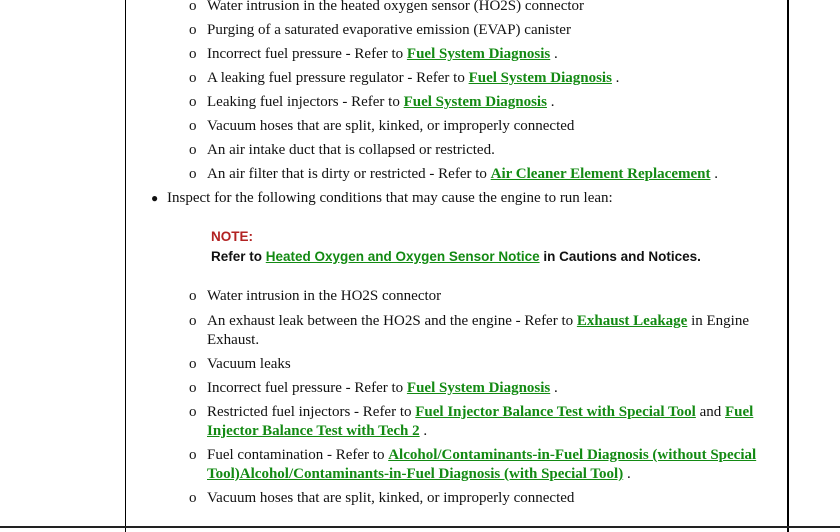 The height and width of the screenshot is (532, 840). Describe the element at coordinates (232, 236) in the screenshot. I see `note-heading: NOTE:` at that location.